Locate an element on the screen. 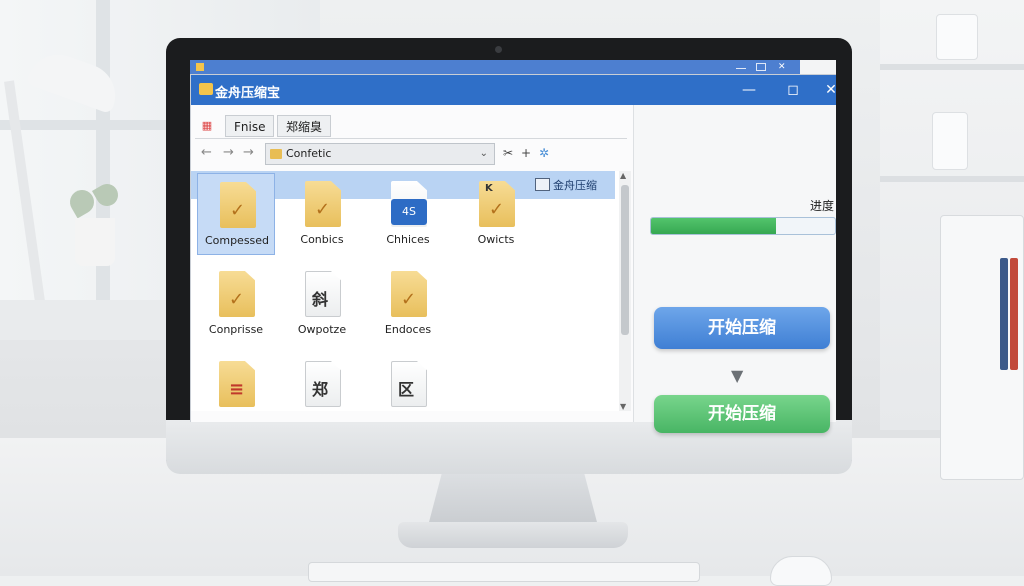 The height and width of the screenshot is (586, 1024). camera is located at coordinates (498, 49).